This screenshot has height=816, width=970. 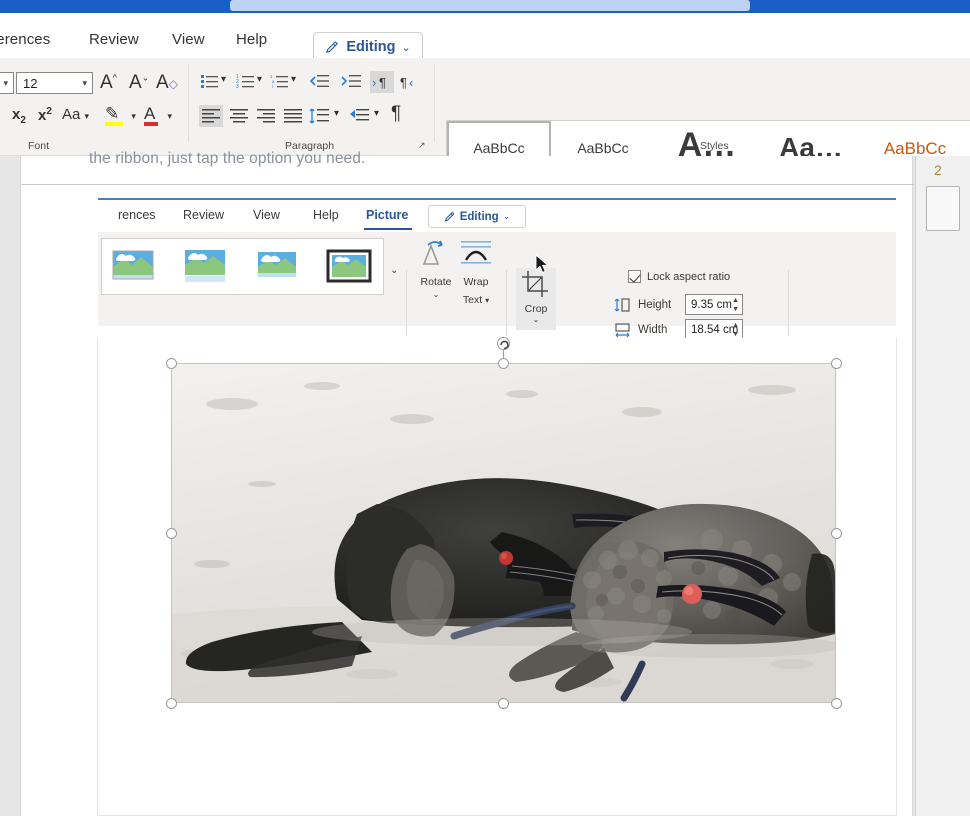 What do you see at coordinates (714, 329) in the screenshot?
I see `width-input: 18.54 cm ▲ ▼` at bounding box center [714, 329].